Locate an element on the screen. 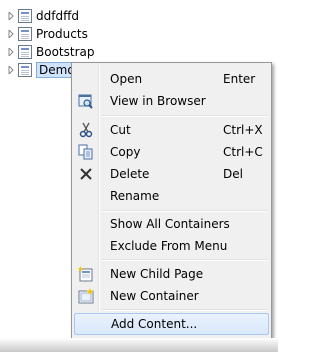  menu-item-shortcut: Del is located at coordinates (233, 174).